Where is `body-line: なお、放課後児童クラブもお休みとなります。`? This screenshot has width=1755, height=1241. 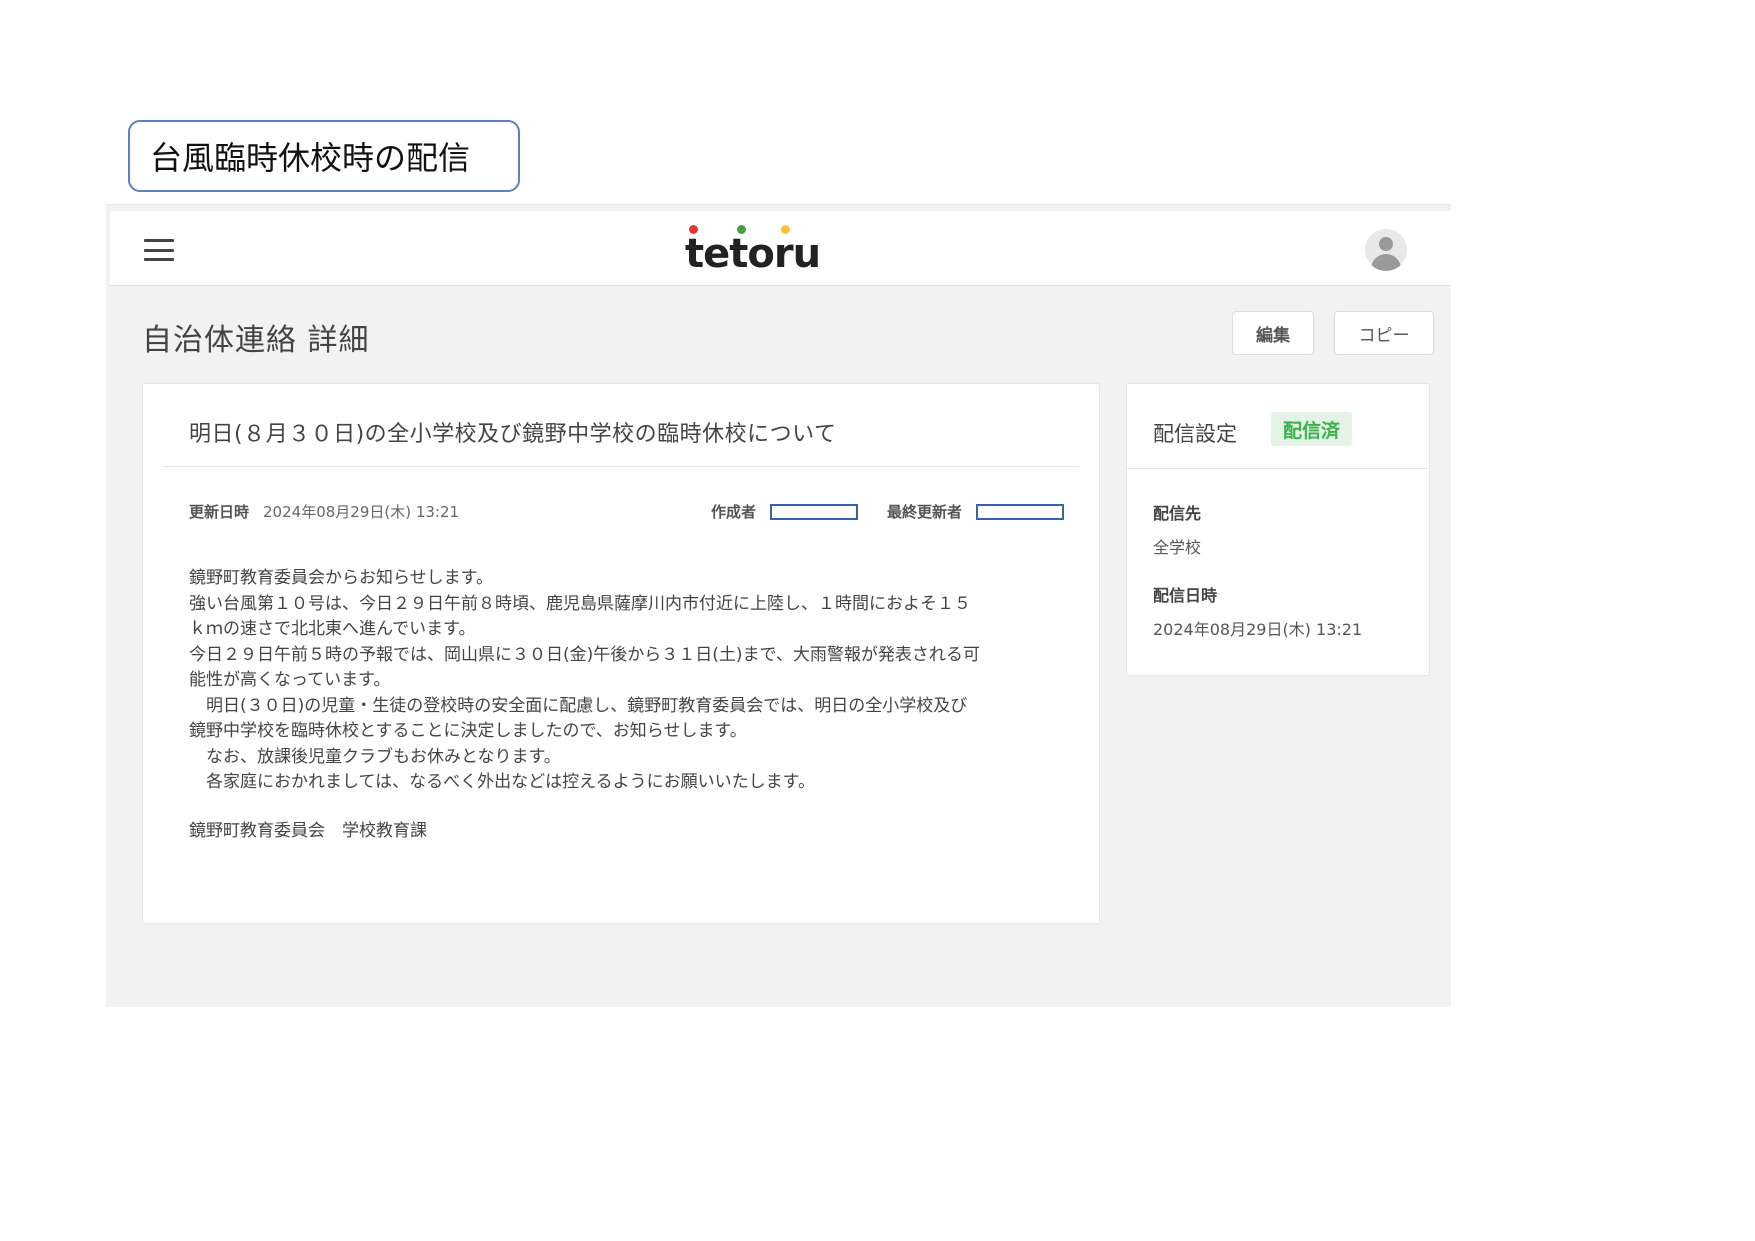 body-line: なお、放課後児童クラブもお休みとなります。 is located at coordinates (375, 756).